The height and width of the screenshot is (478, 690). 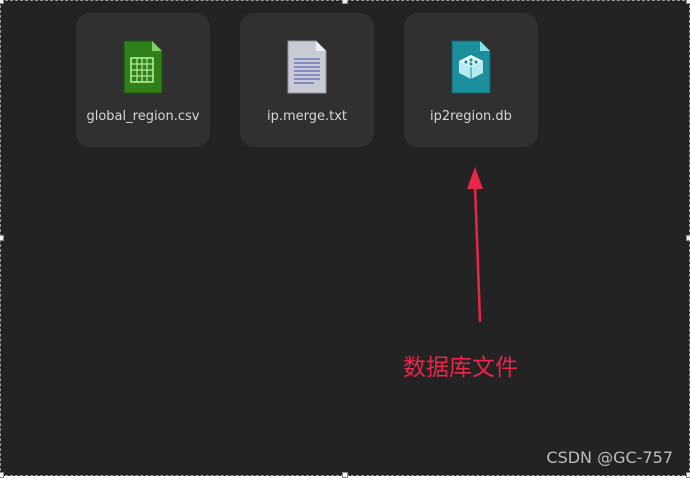 What do you see at coordinates (471, 67) in the screenshot?
I see `database-file-icon` at bounding box center [471, 67].